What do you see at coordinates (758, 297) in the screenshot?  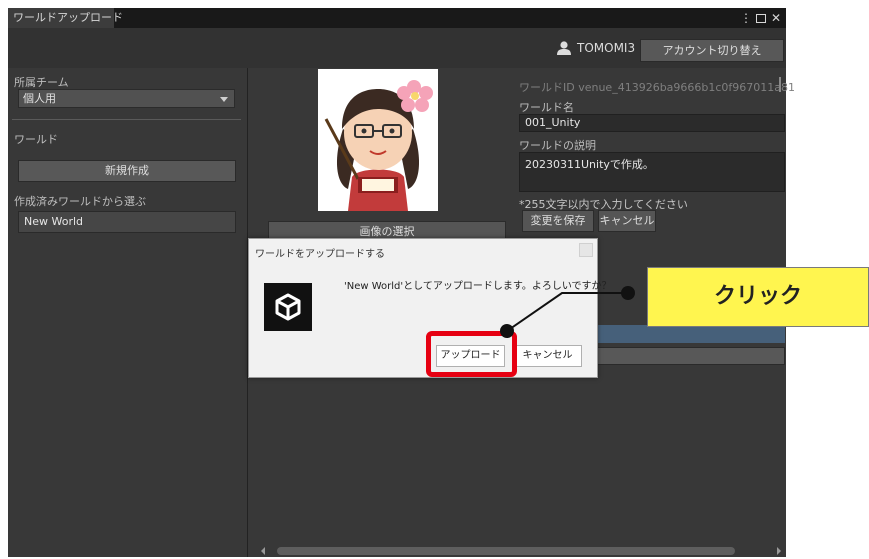 I see `click-callout: クリック` at bounding box center [758, 297].